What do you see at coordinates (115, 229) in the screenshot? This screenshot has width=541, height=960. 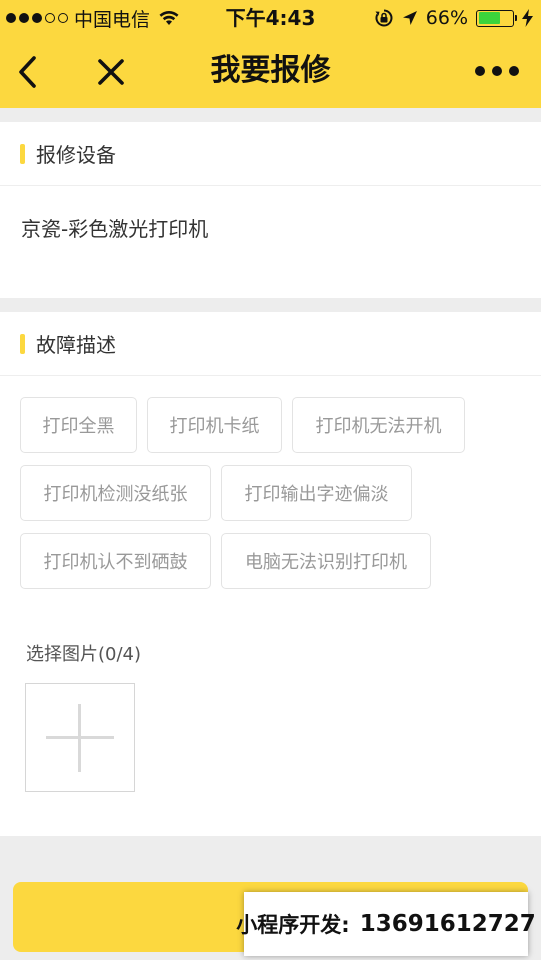 I see `device-name: 京瓷-彩色激光打印机` at bounding box center [115, 229].